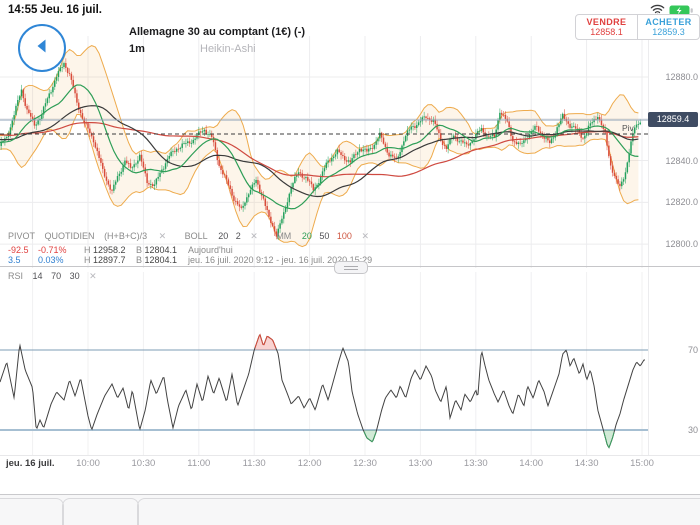 This screenshot has height=525, width=700. Describe the element at coordinates (137, 49) in the screenshot. I see `timeframe-label: 1m` at that location.